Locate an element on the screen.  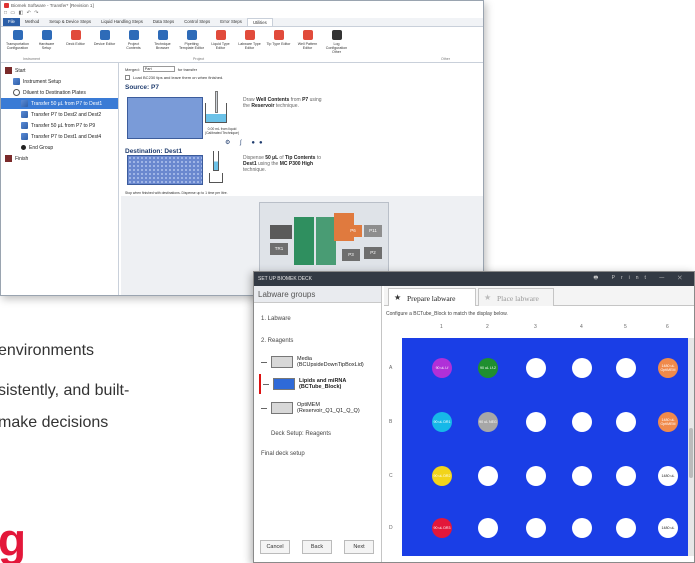
log-configuration-other-label: Log Configuration Other is located at coordinates (336, 48).